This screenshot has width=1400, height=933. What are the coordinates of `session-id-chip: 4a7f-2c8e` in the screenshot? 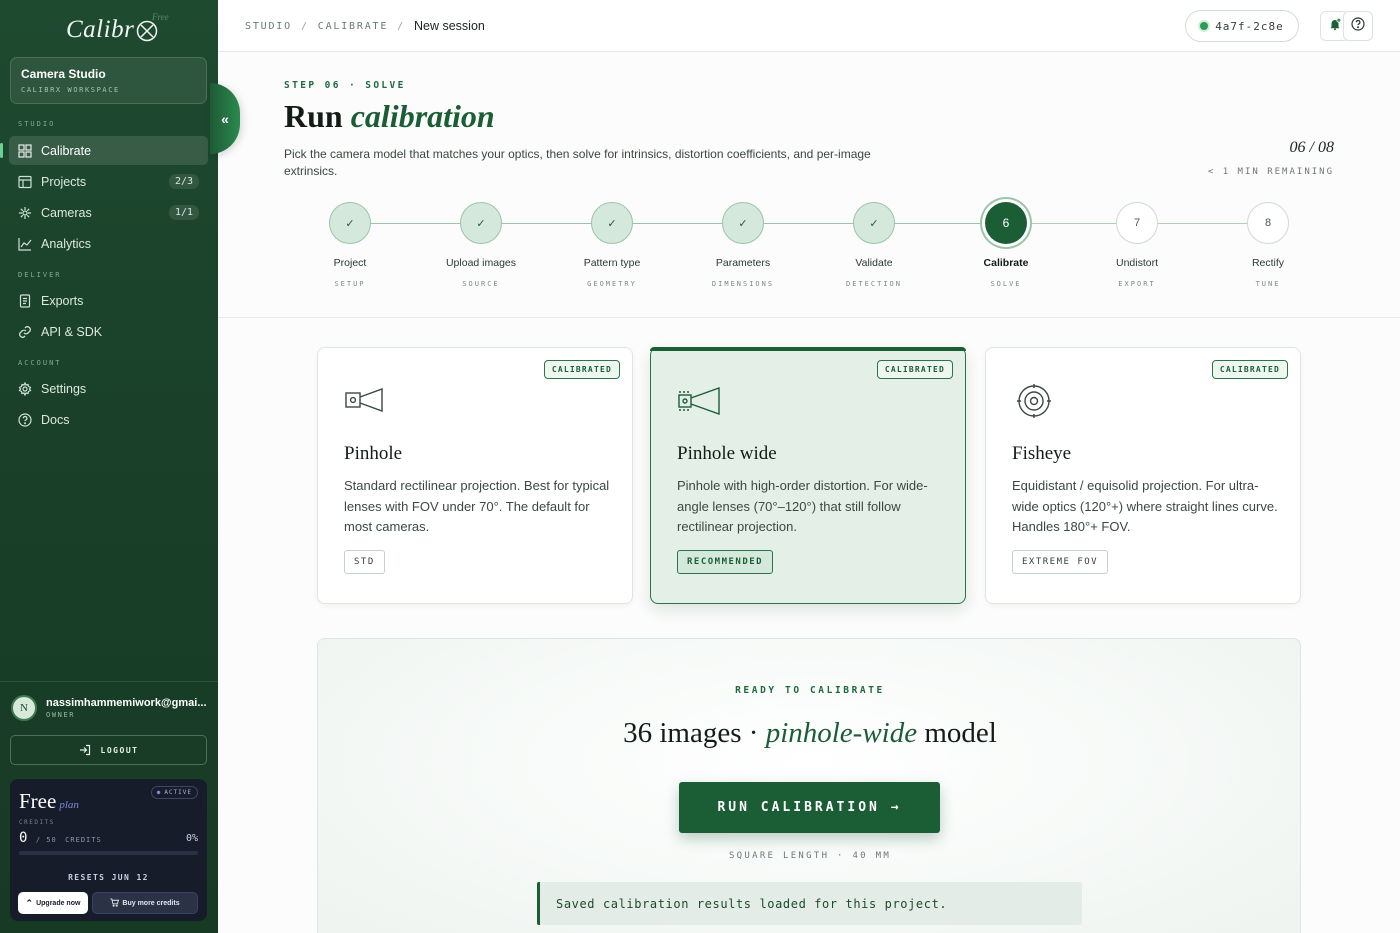 It's located at (1242, 26).